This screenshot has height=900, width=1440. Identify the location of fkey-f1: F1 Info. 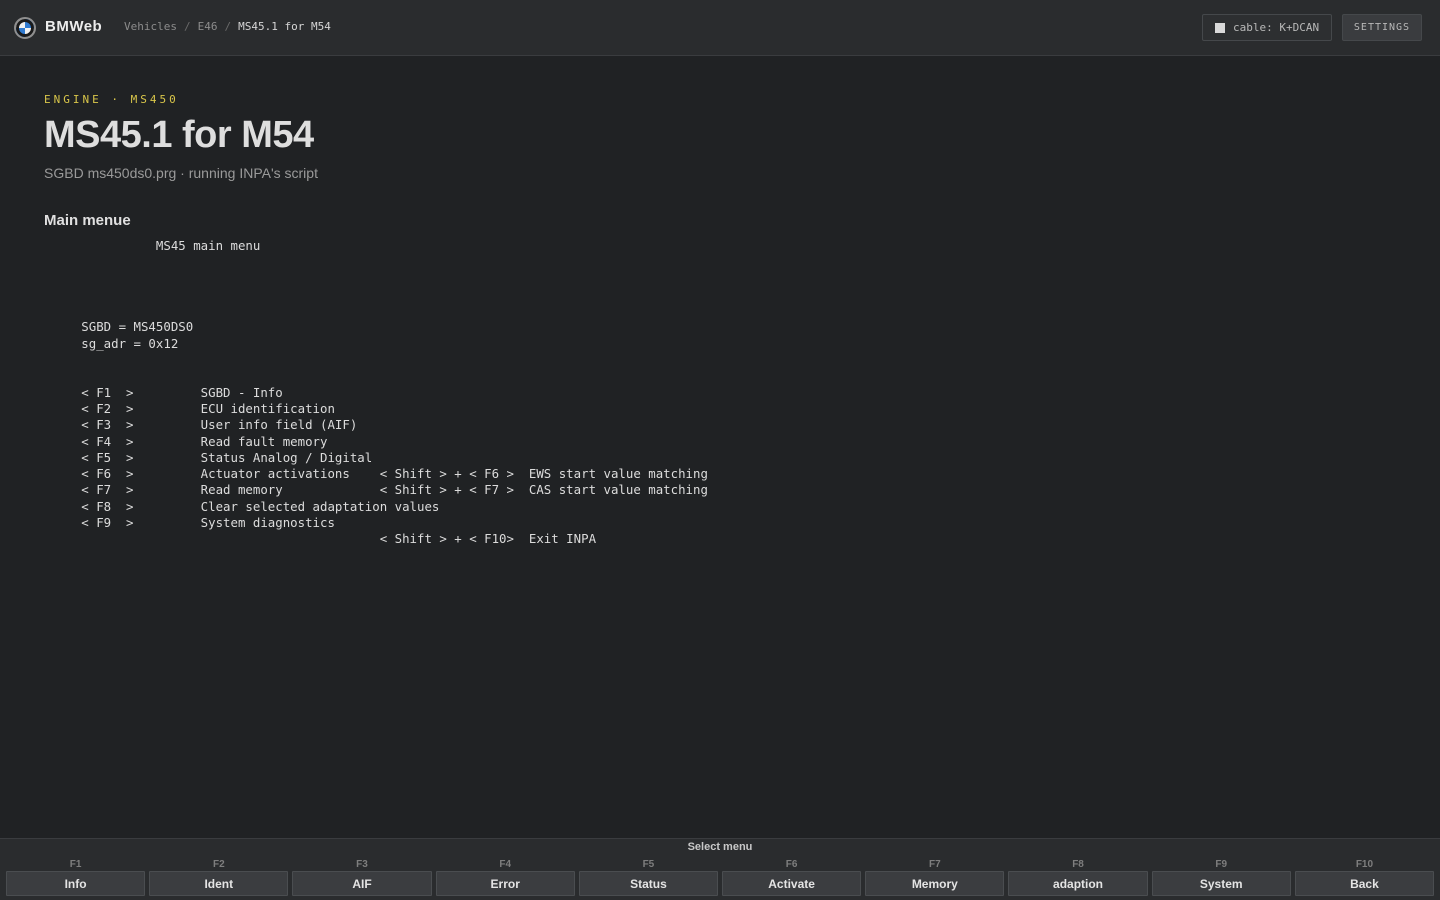
(76, 875).